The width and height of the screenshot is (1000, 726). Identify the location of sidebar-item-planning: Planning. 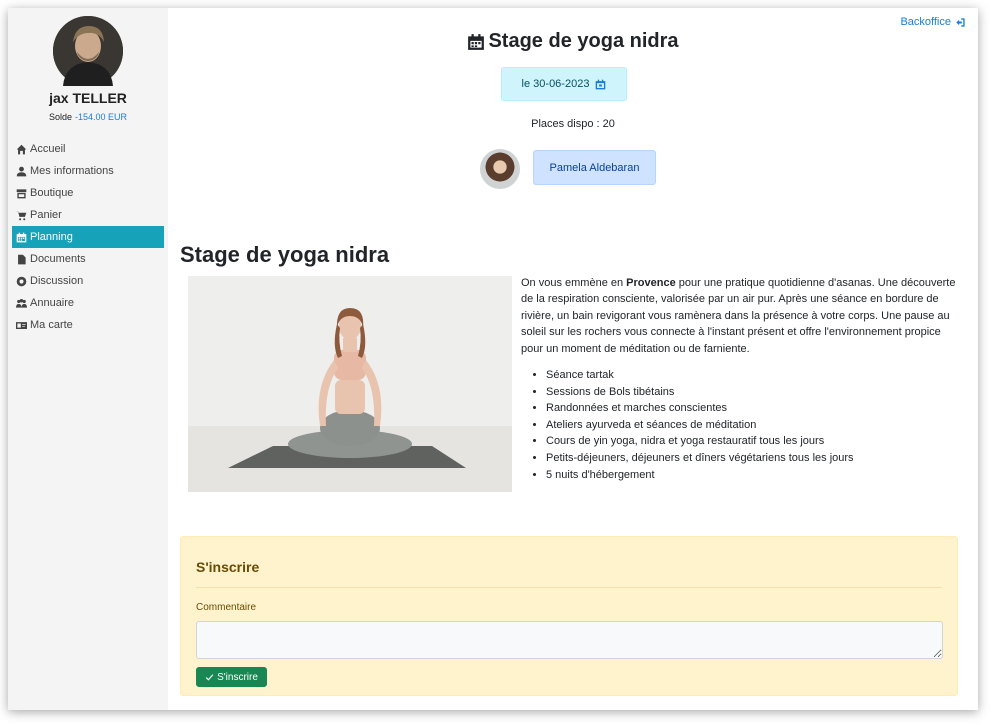
(88, 237).